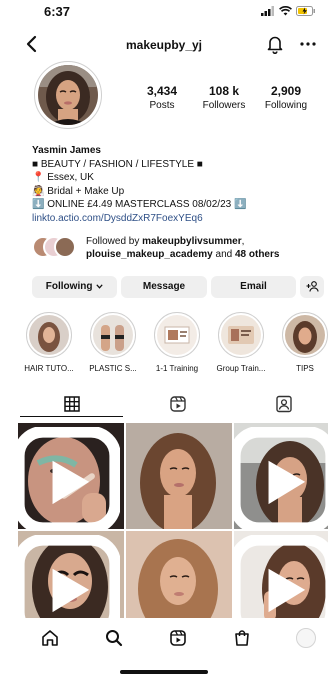  Describe the element at coordinates (257, 254) in the screenshot. I see `followed-others: 48 others` at that location.